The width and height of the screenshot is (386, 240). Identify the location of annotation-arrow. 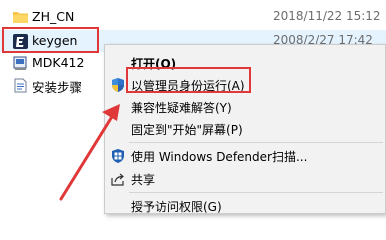
(89, 152).